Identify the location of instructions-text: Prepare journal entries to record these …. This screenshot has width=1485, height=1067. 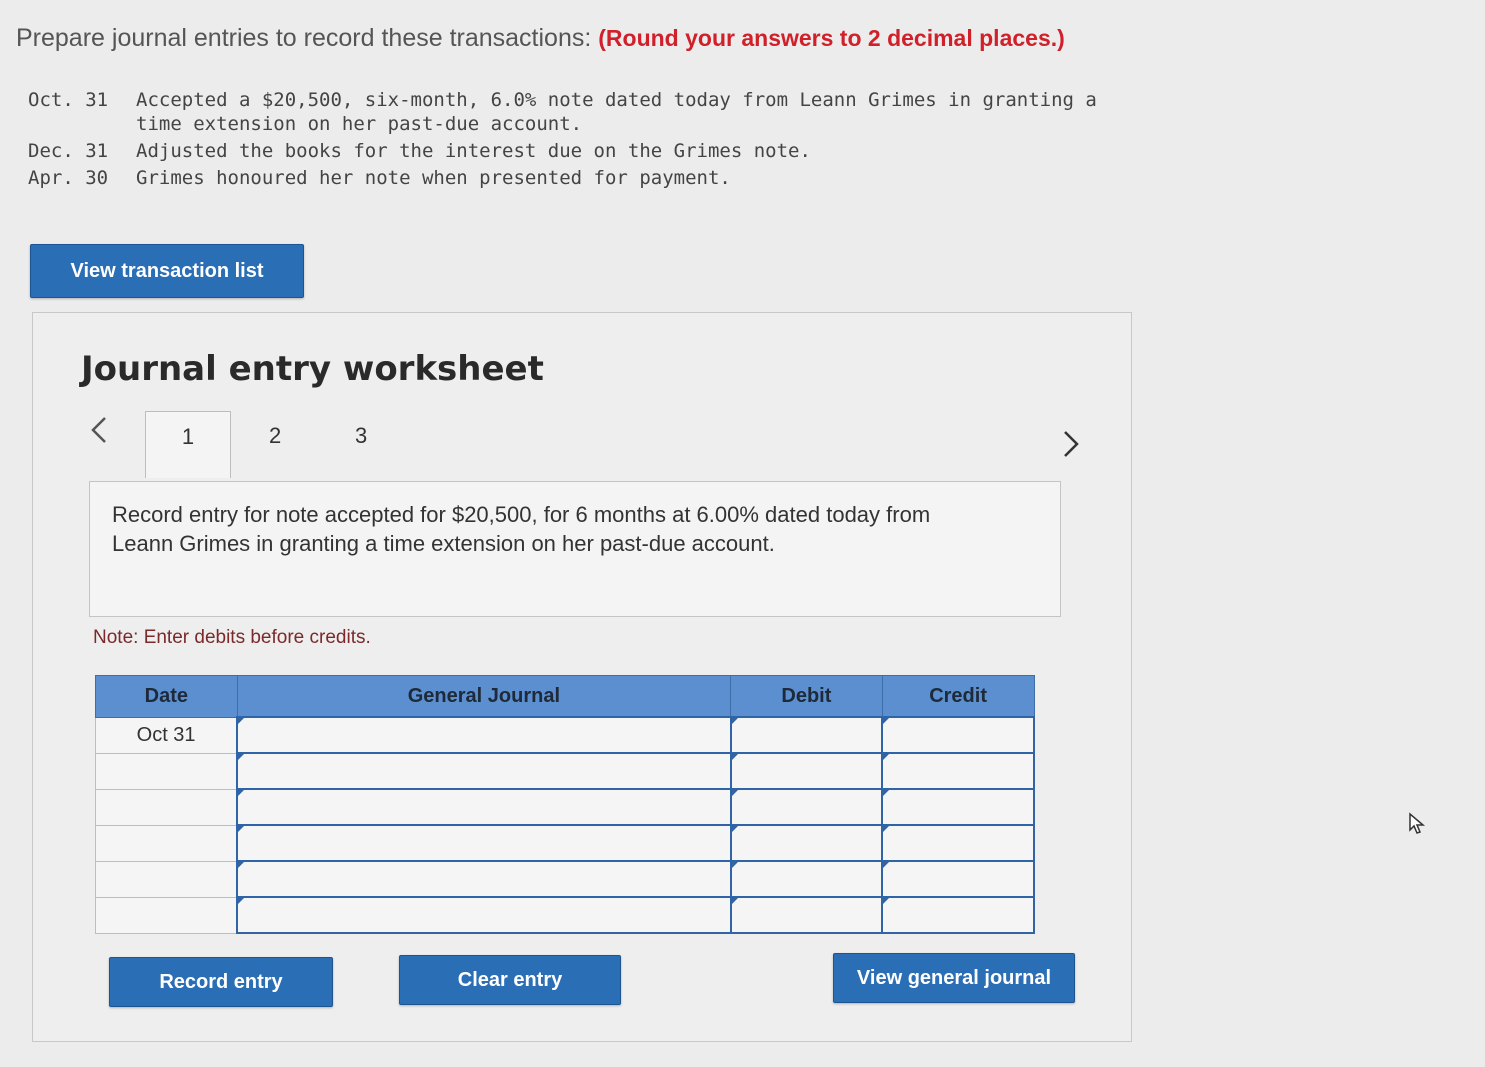
(307, 38).